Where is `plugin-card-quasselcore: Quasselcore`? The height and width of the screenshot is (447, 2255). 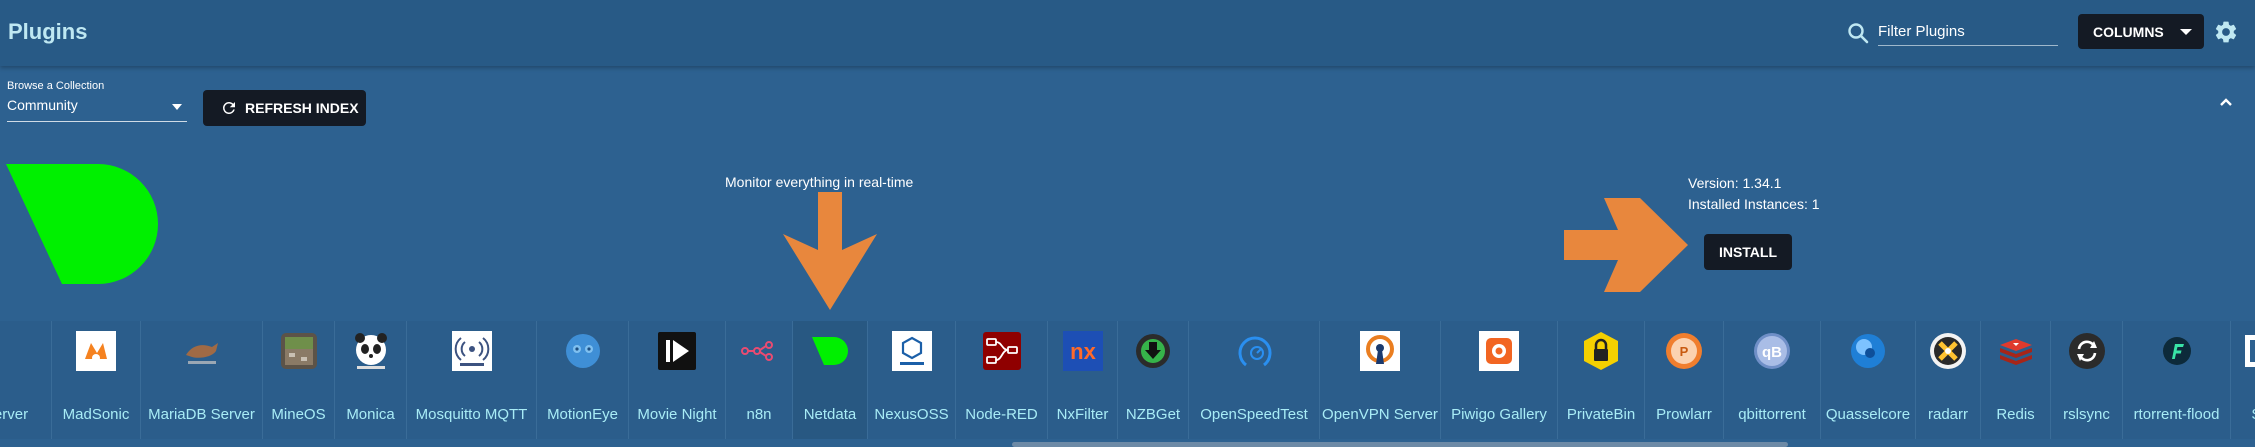 plugin-card-quasselcore: Quasselcore is located at coordinates (1867, 380).